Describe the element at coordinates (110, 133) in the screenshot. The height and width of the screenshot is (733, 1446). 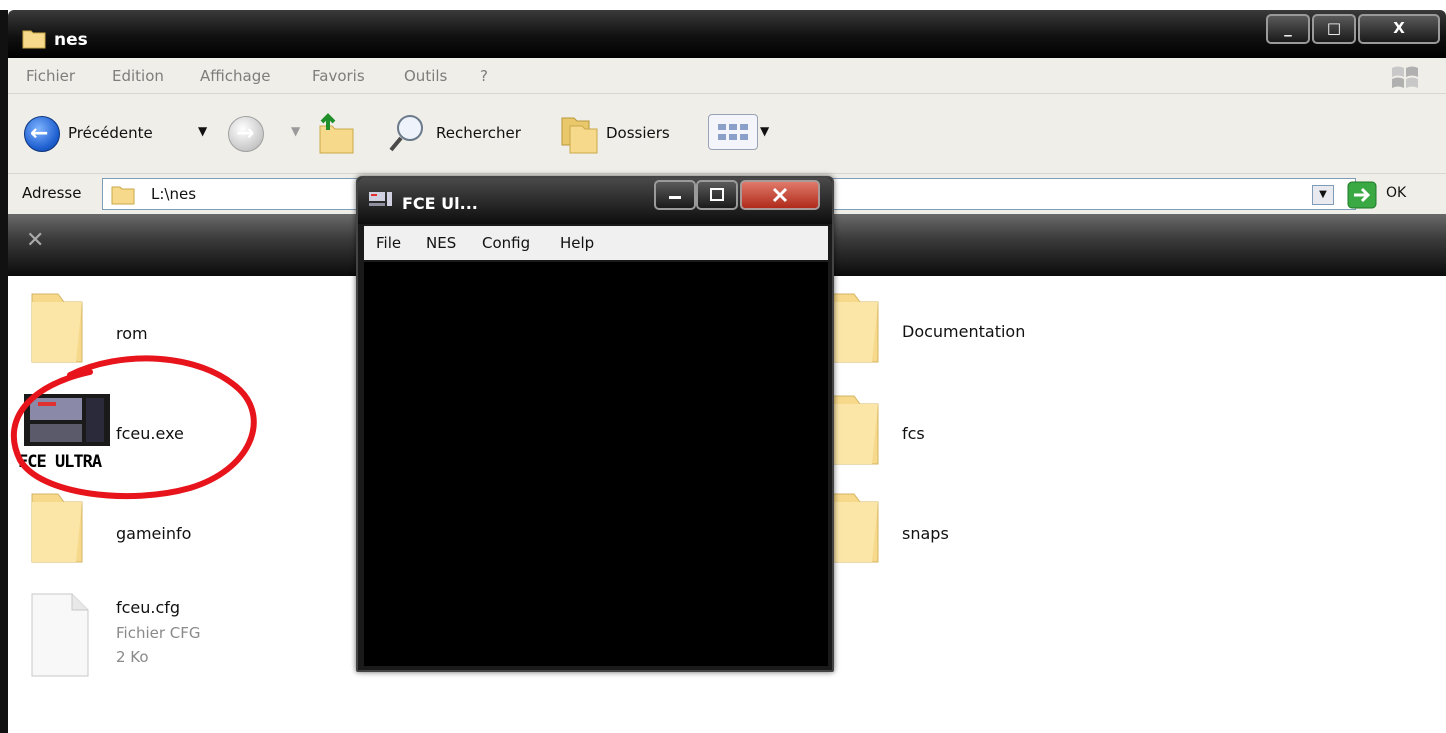
I see `back-label: Précédente` at that location.